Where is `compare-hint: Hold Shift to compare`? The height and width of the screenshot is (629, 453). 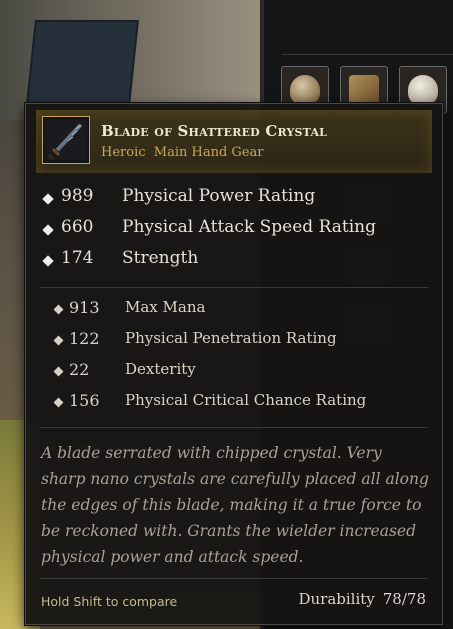 compare-hint: Hold Shift to compare is located at coordinates (109, 601).